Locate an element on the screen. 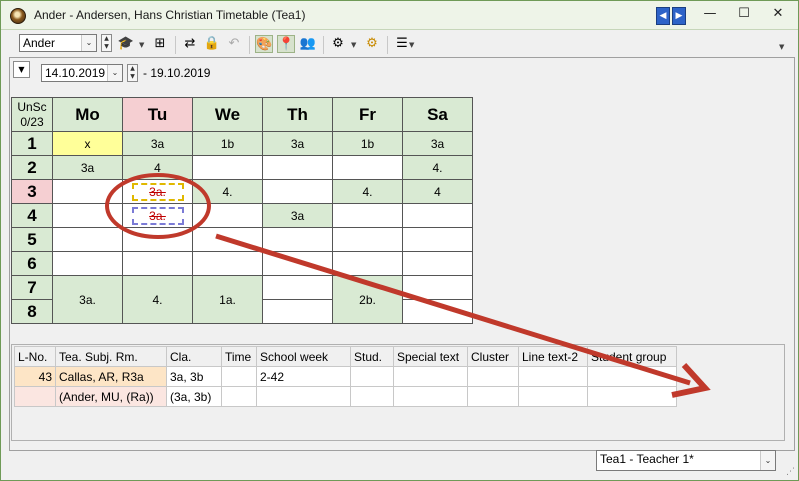  swap-icon: ⇄ is located at coordinates (190, 44).